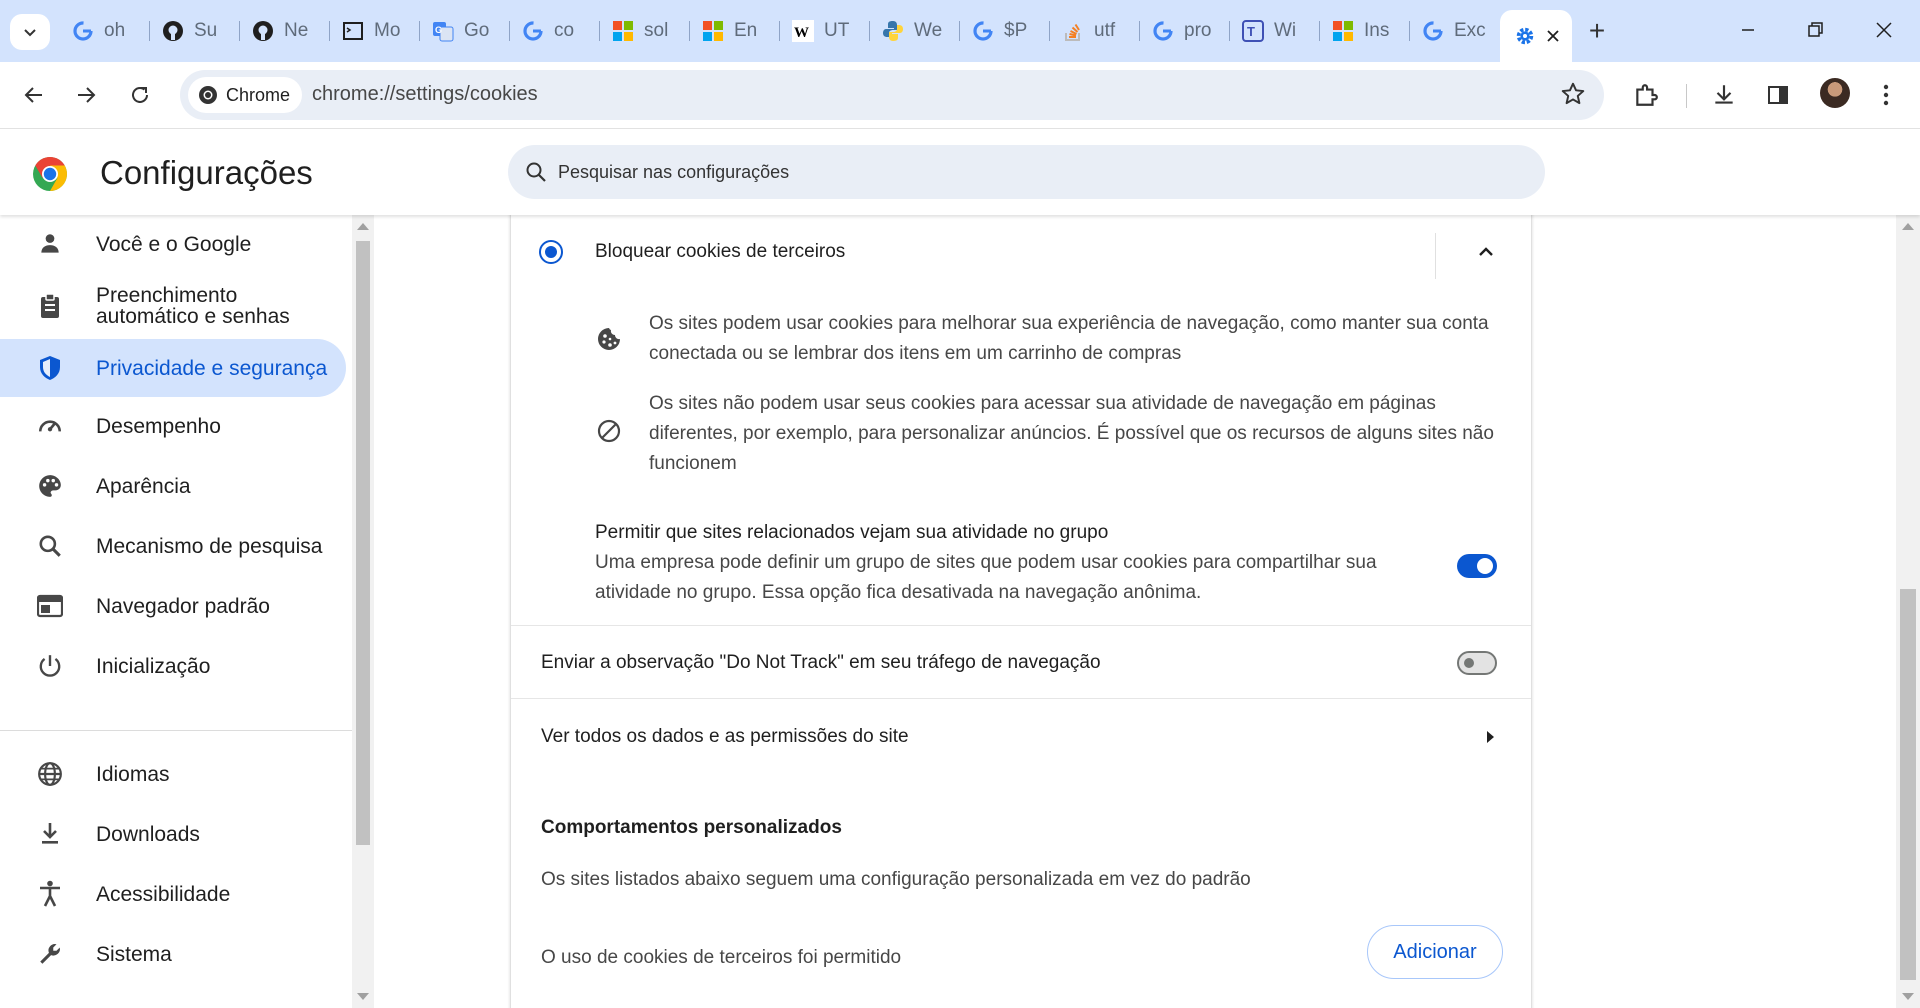  I want to click on main-scrollbar, so click(1908, 611).